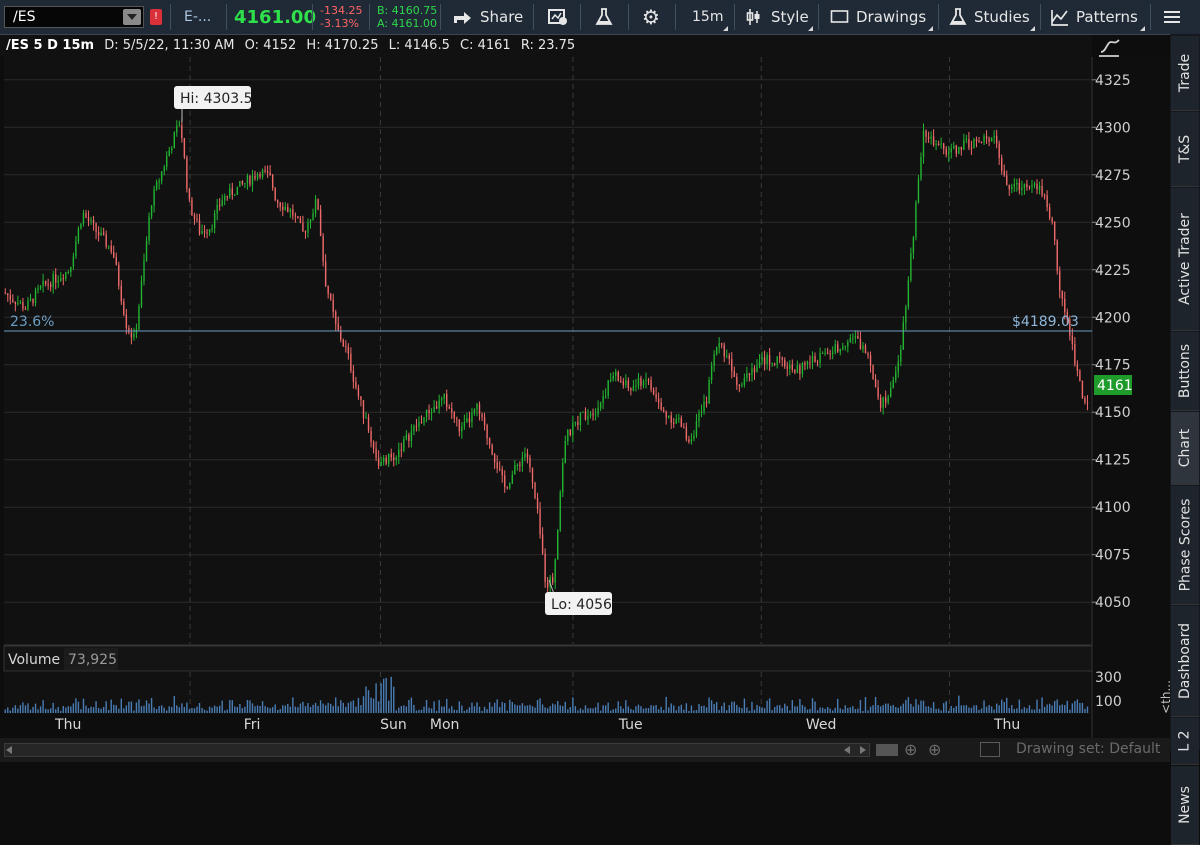 This screenshot has height=845, width=1200. I want to click on chart-scrollbar: ⊕ ⊕ Drawing set: Default, so click(585, 750).